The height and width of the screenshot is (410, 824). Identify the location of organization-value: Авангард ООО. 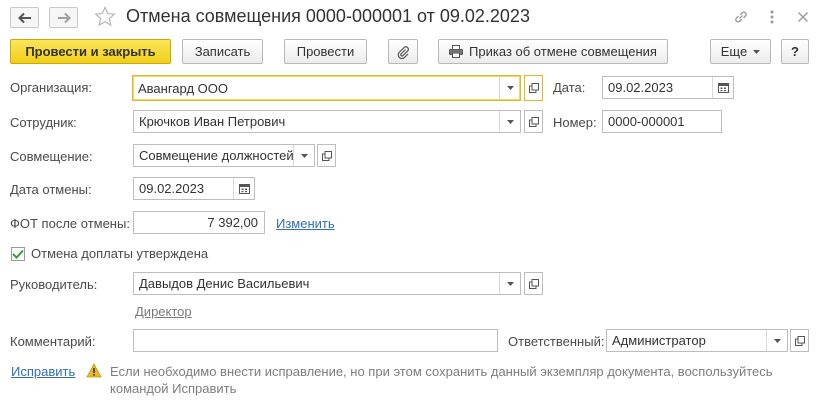
(183, 88).